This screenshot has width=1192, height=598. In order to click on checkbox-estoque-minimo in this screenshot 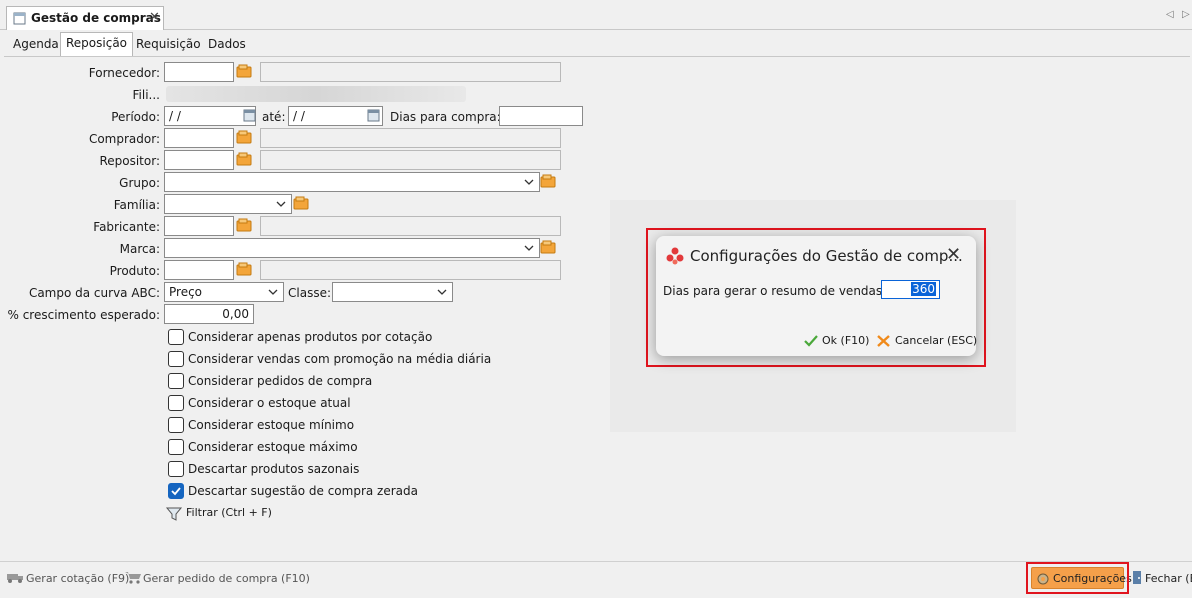, I will do `click(176, 425)`.